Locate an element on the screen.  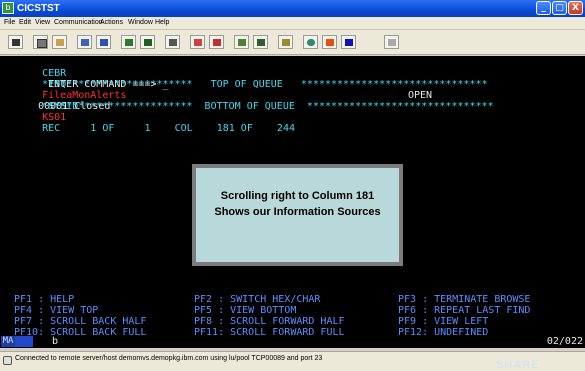
blue-square-icon is located at coordinates (348, 42).